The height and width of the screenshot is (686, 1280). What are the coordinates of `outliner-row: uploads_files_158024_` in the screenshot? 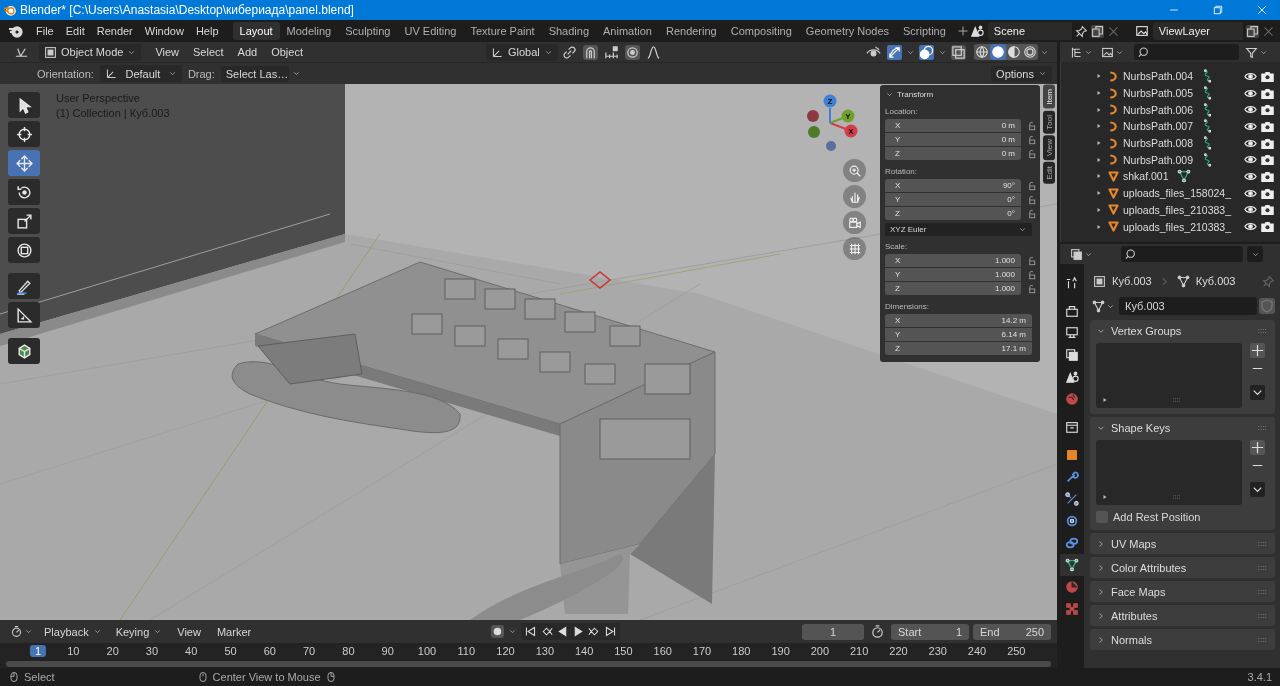 It's located at (1187, 193).